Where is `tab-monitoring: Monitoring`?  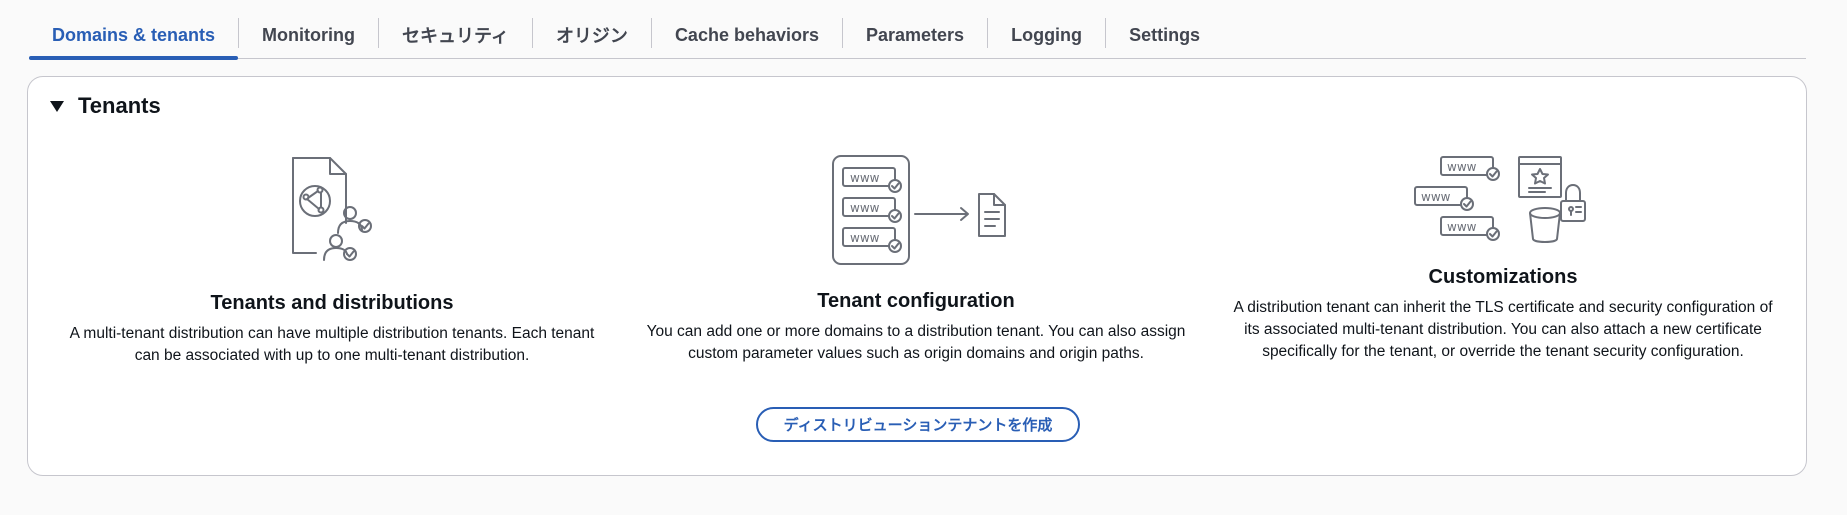
tab-monitoring: Monitoring is located at coordinates (308, 35).